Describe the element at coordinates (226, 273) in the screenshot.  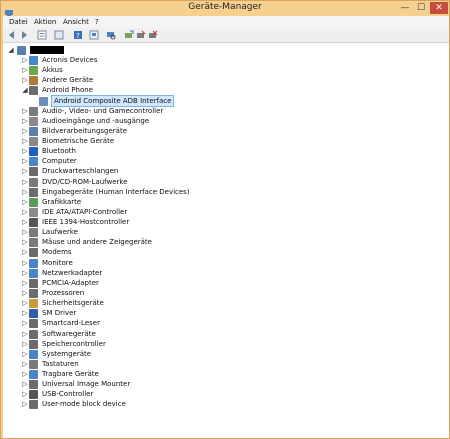
I see `tree-category-item: ▷ Netzwerkadapter` at that location.